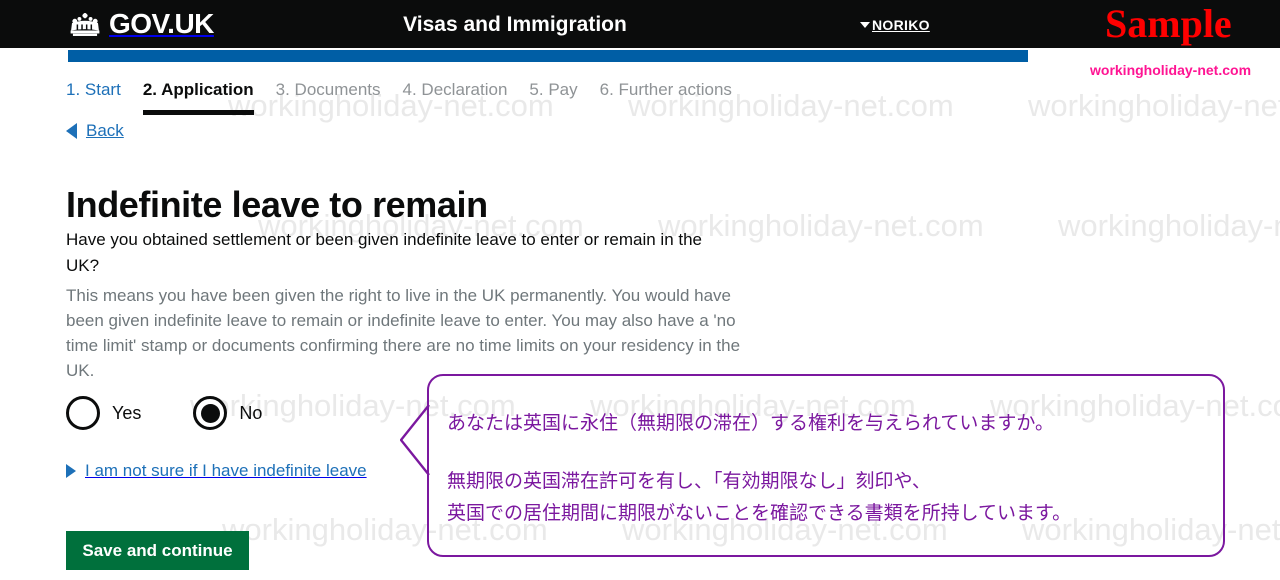 The width and height of the screenshot is (1280, 580). I want to click on save-and-continue-button: Save and continue, so click(157, 550).